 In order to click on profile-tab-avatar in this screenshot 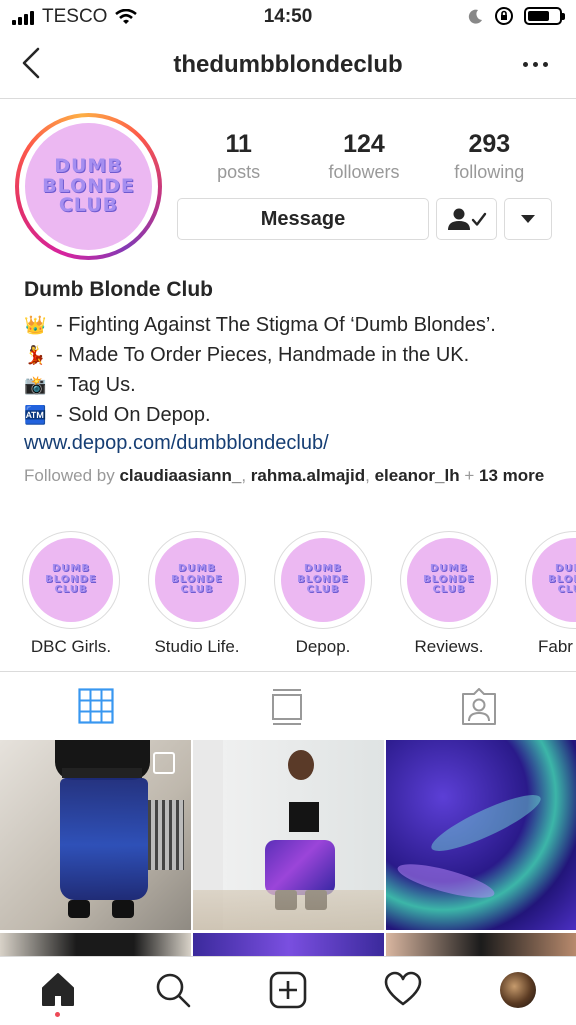, I will do `click(518, 990)`.